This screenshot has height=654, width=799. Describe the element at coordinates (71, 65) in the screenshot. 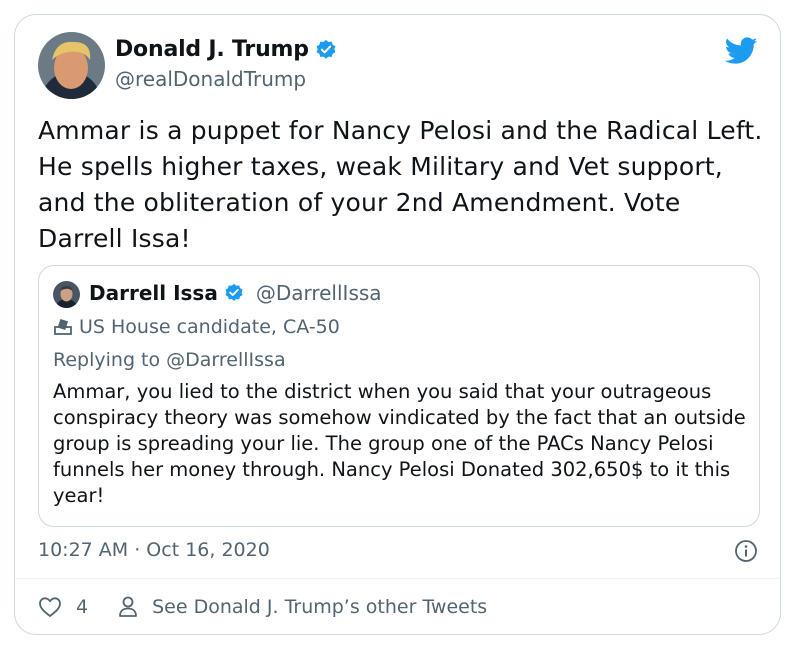

I see `author-avatar` at that location.